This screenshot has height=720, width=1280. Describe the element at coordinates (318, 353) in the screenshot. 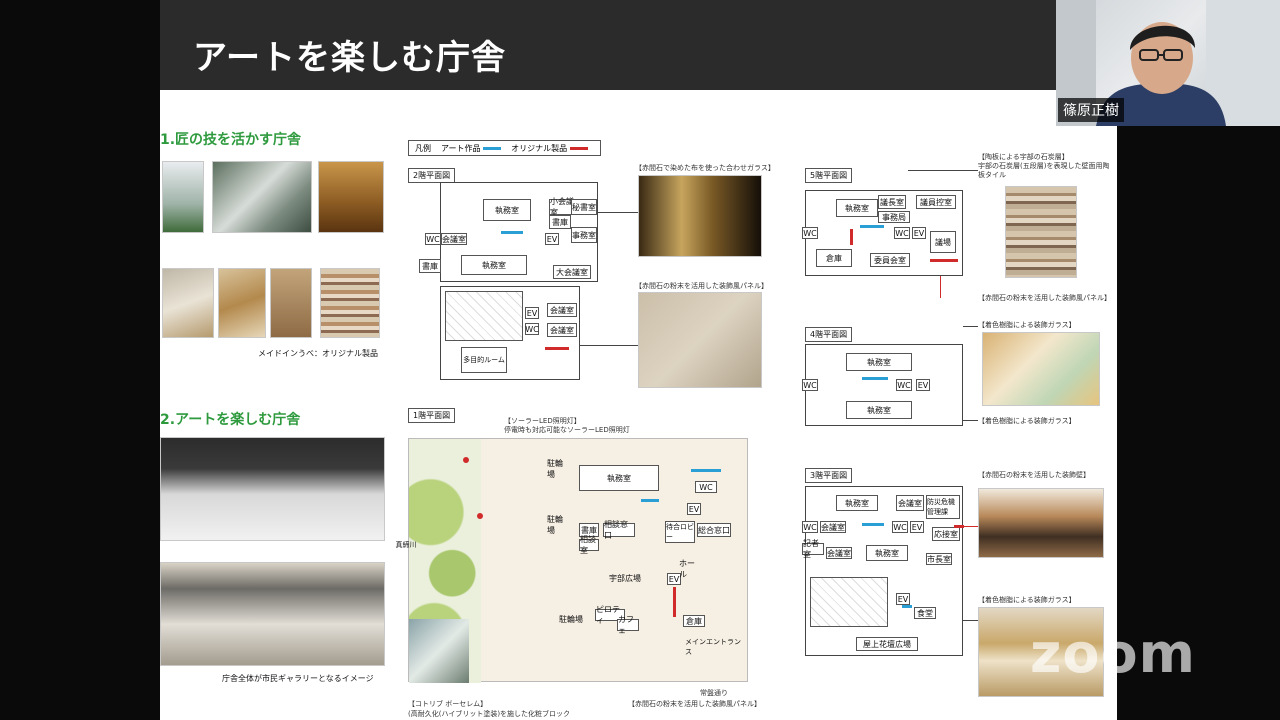

I see `section1-caption: メイドインうべ：オリジナル製品` at that location.